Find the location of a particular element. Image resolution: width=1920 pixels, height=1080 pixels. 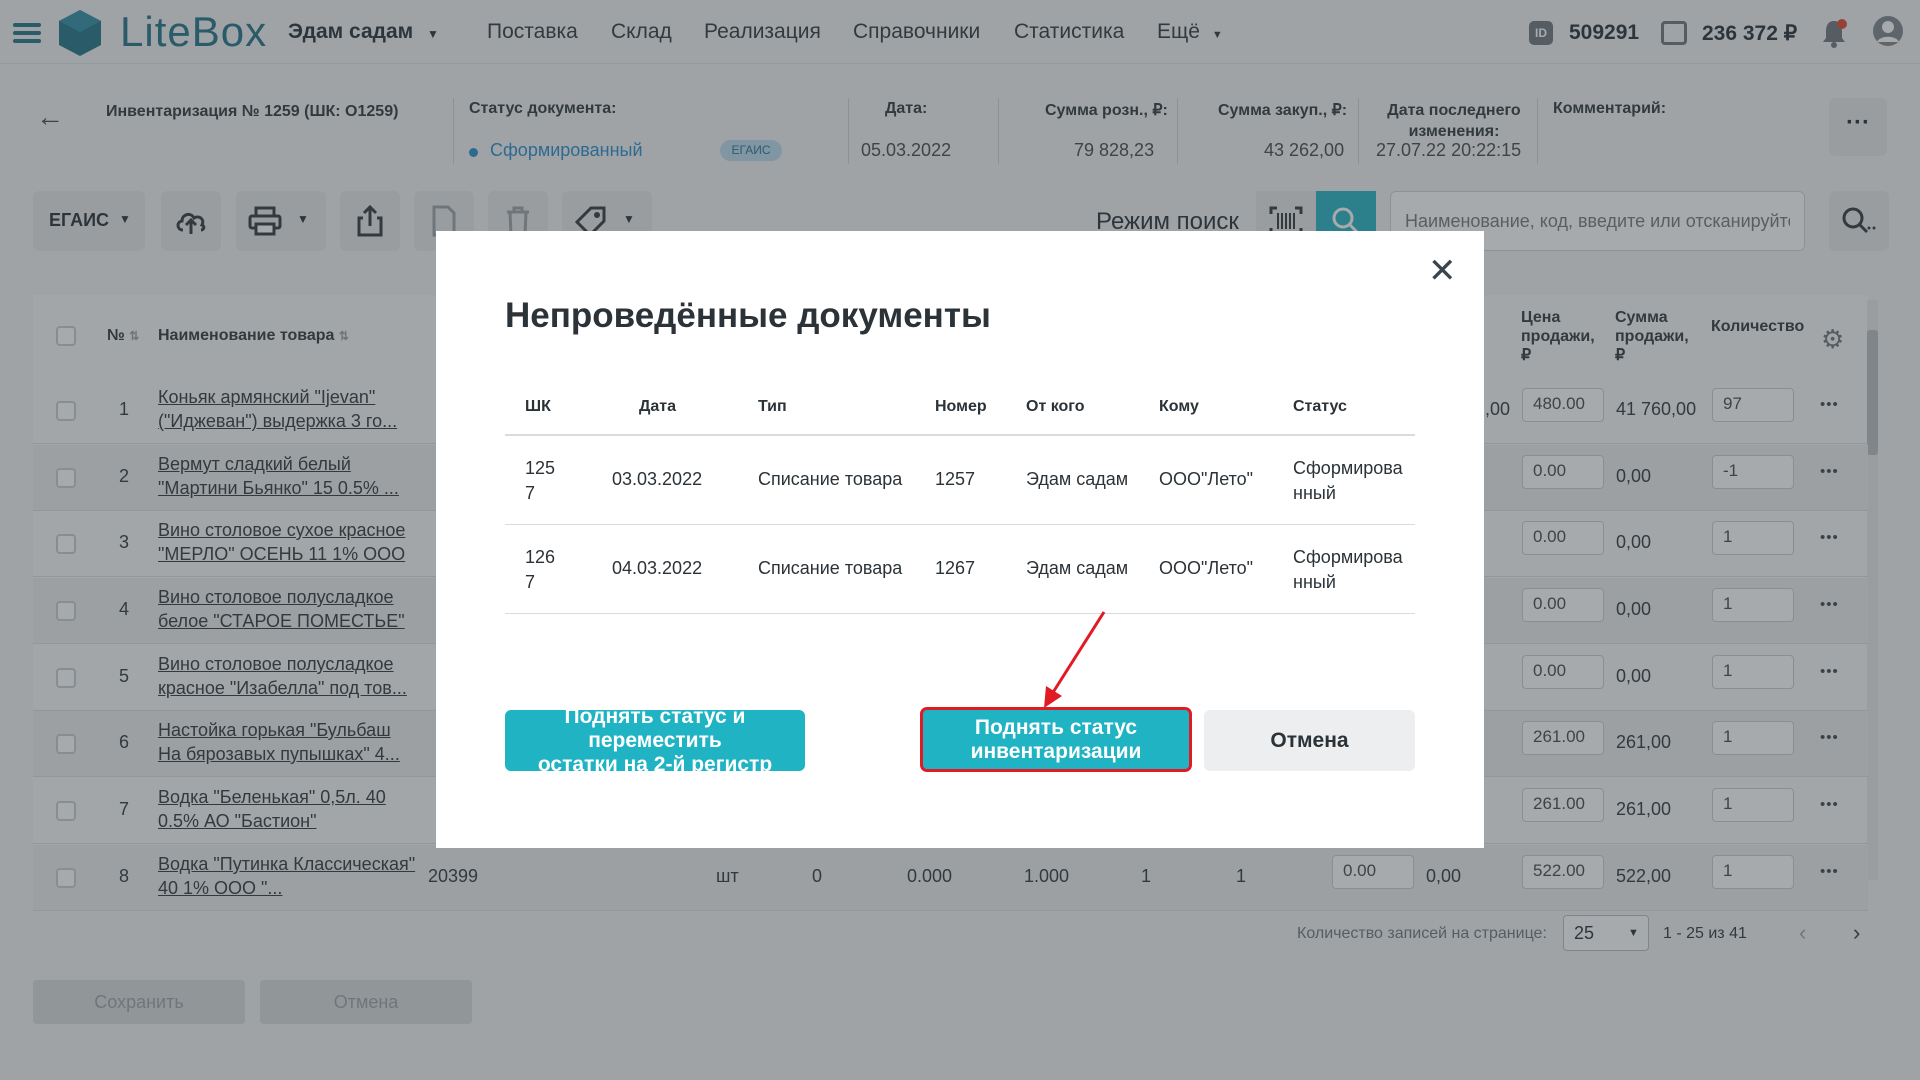

col-to: Кому is located at coordinates (1179, 406).